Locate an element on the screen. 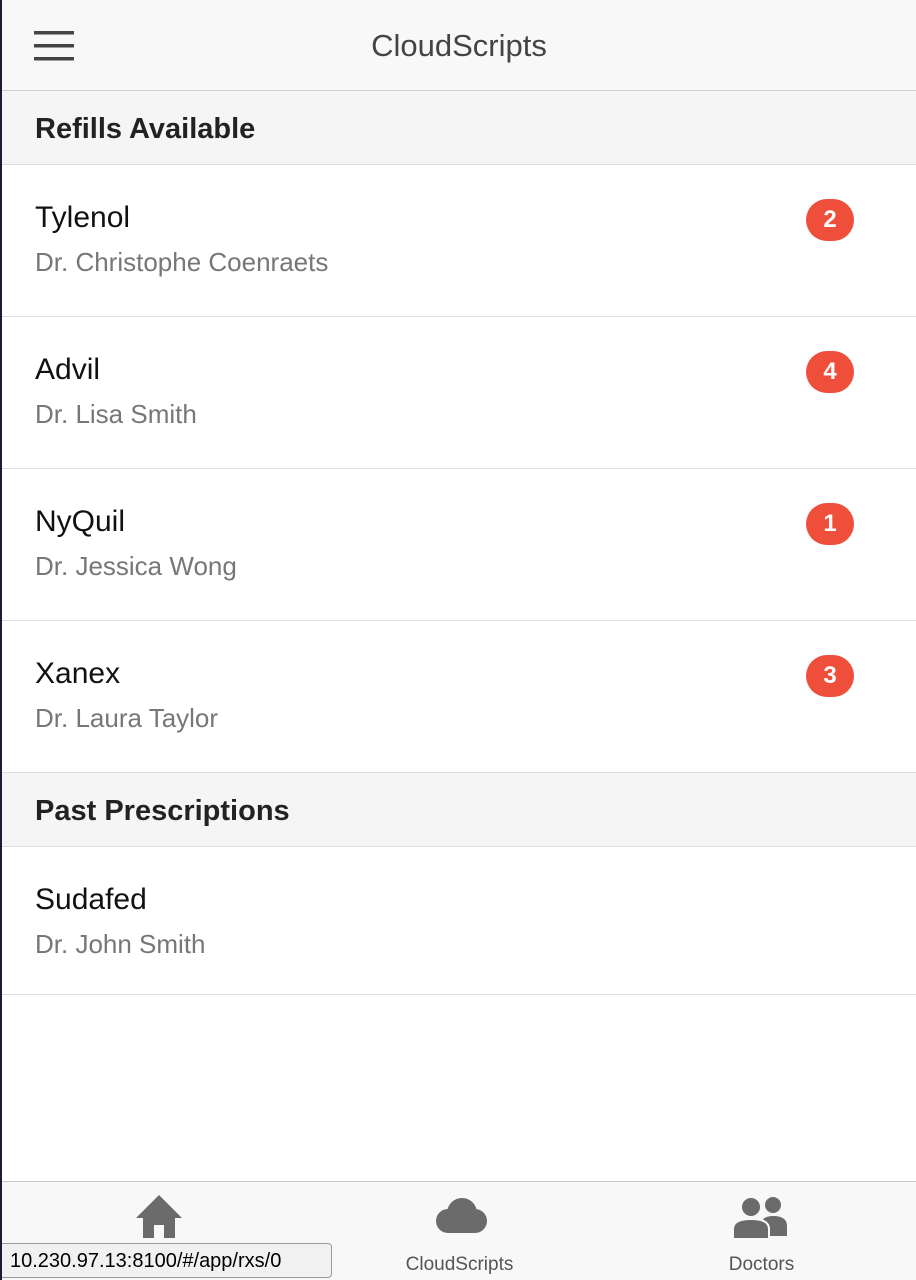  item-doctor: Dr. Christophe Coenraets is located at coordinates (182, 262).